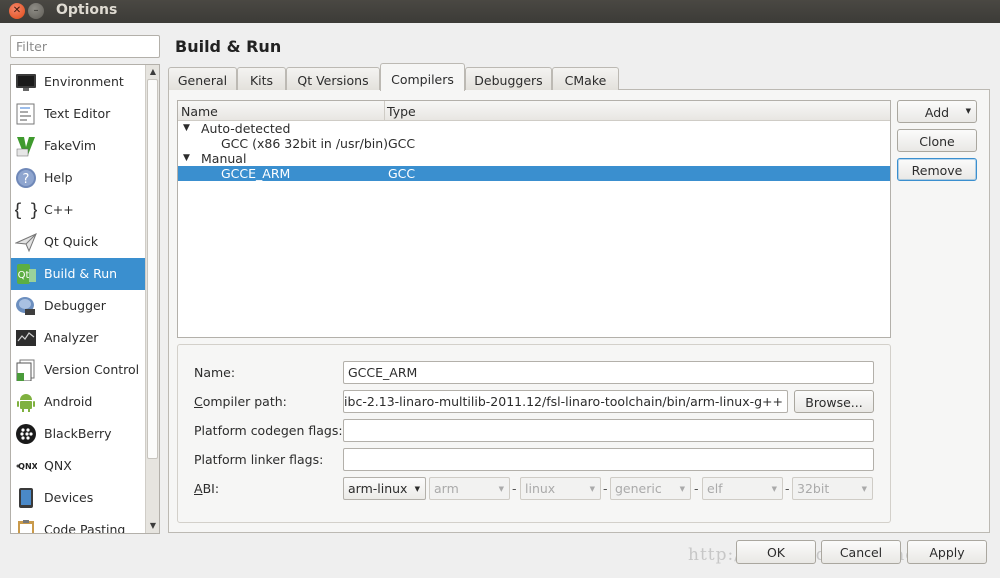  I want to click on devices-icon, so click(26, 498).